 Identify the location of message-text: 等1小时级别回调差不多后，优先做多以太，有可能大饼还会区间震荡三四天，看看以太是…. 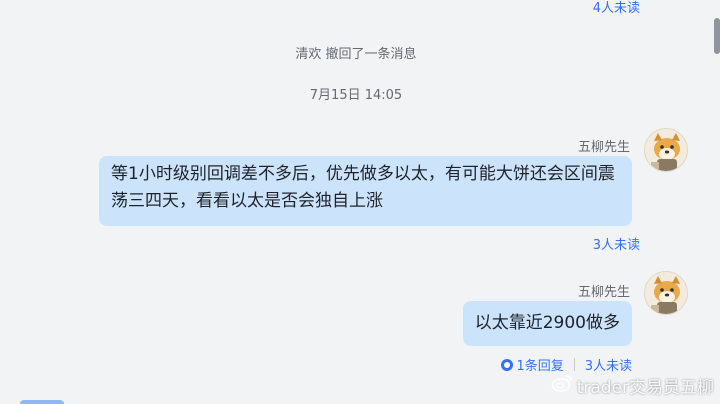
(363, 187).